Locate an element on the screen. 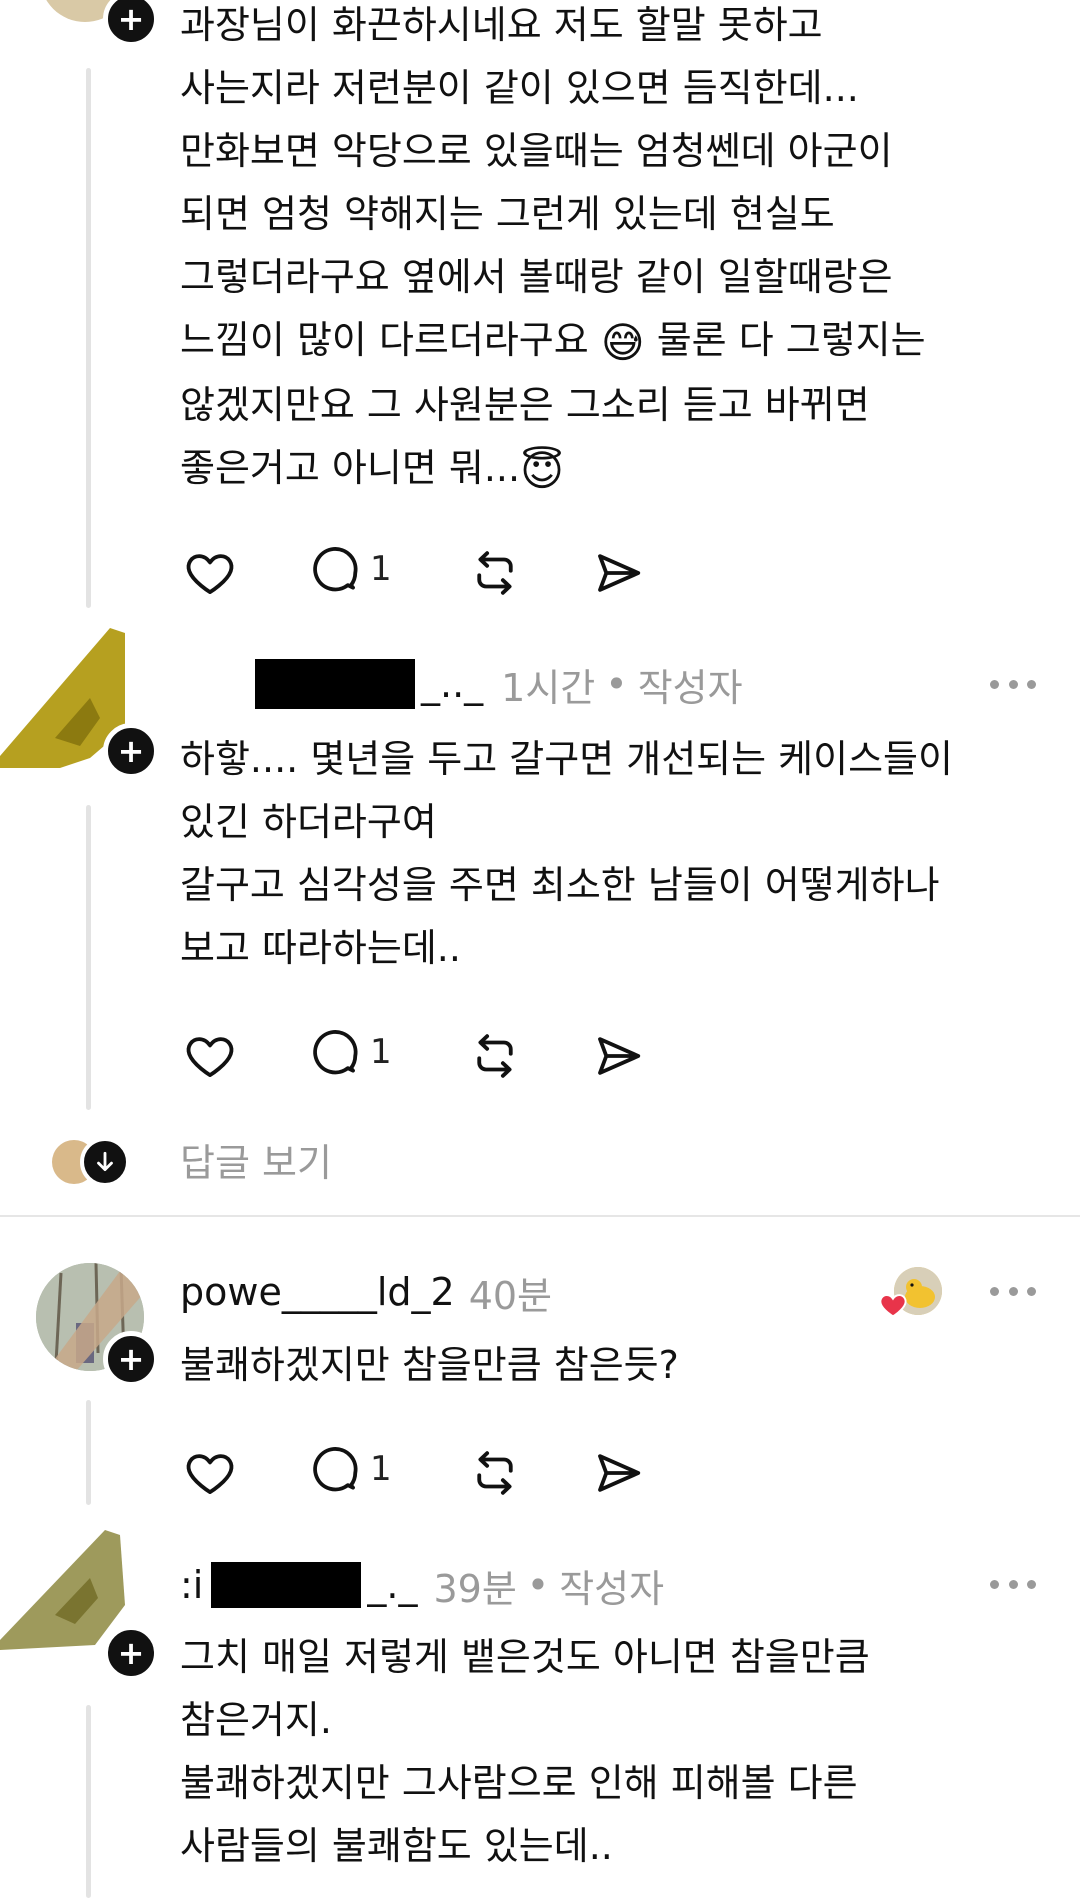  comment-line: 그렇더라구요 옆에서 볼때랑 같이 일할때랑은 is located at coordinates (536, 277).